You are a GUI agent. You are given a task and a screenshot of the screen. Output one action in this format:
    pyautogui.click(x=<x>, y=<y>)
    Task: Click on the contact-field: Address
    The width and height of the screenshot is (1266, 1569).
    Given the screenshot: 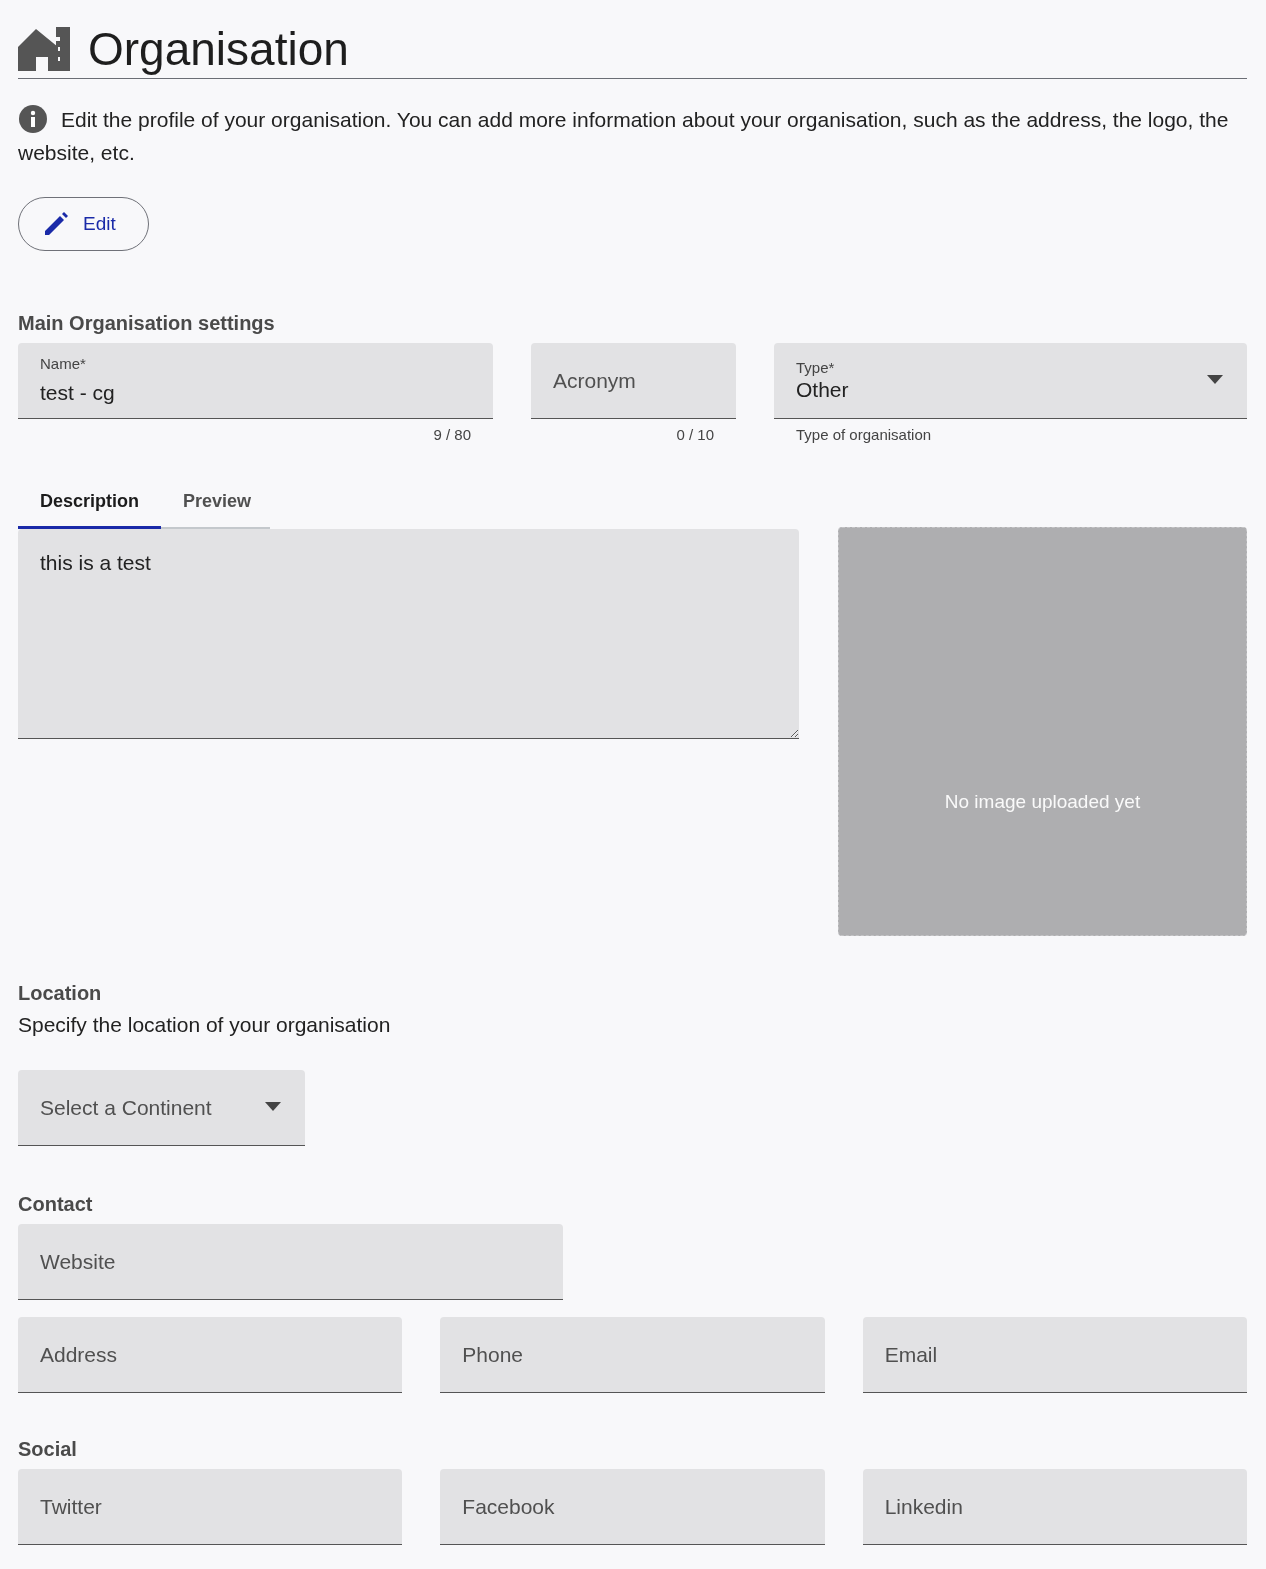 What is the action you would take?
    pyautogui.click(x=210, y=1355)
    